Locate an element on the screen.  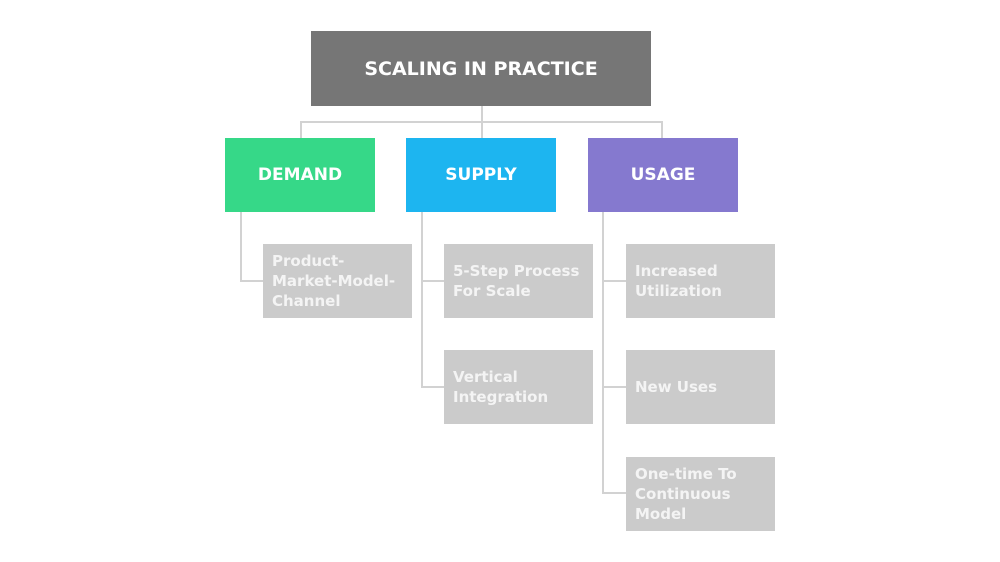
connector-usage-trunk is located at coordinates (603, 353).